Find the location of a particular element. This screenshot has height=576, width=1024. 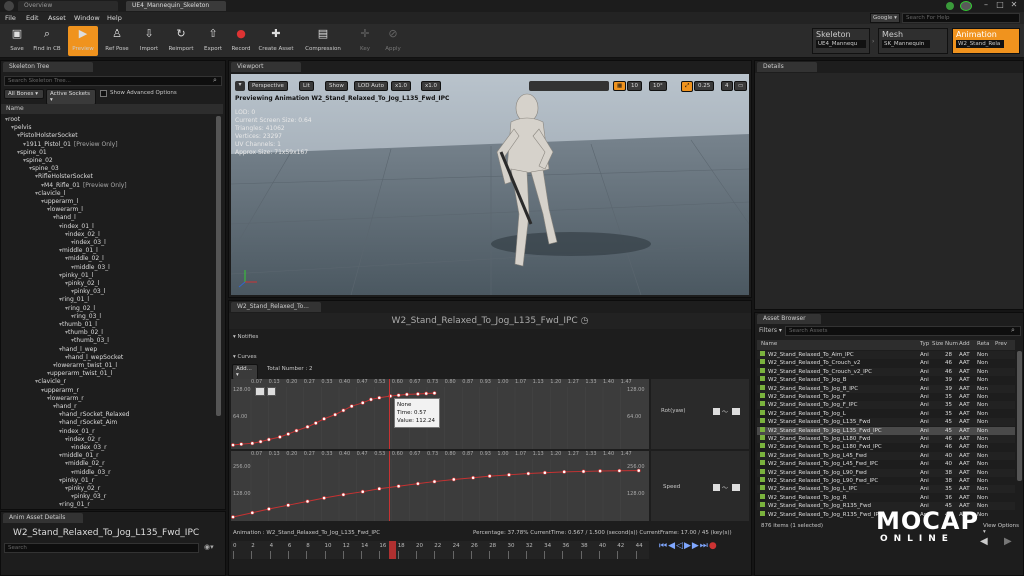

maximize-viewport-icon: ▭ is located at coordinates (741, 86).